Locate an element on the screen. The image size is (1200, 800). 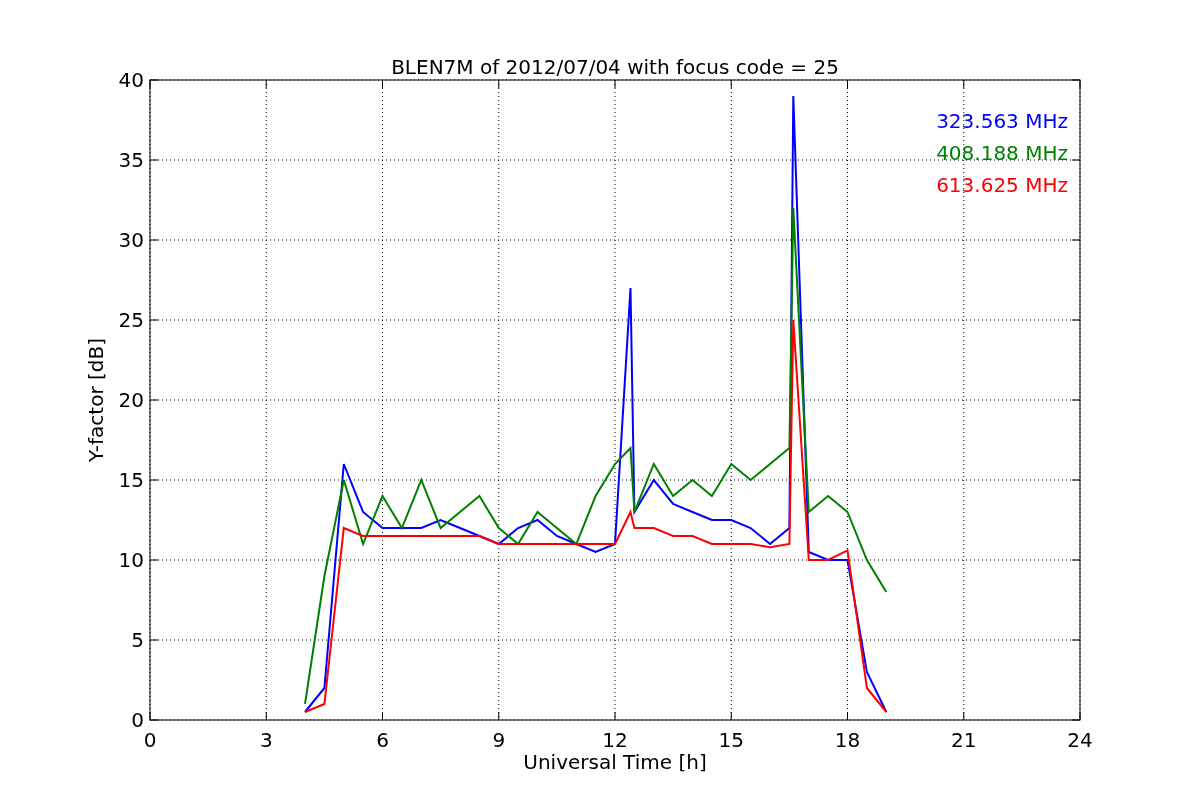
x-tick-label: 18 is located at coordinates (847, 740).